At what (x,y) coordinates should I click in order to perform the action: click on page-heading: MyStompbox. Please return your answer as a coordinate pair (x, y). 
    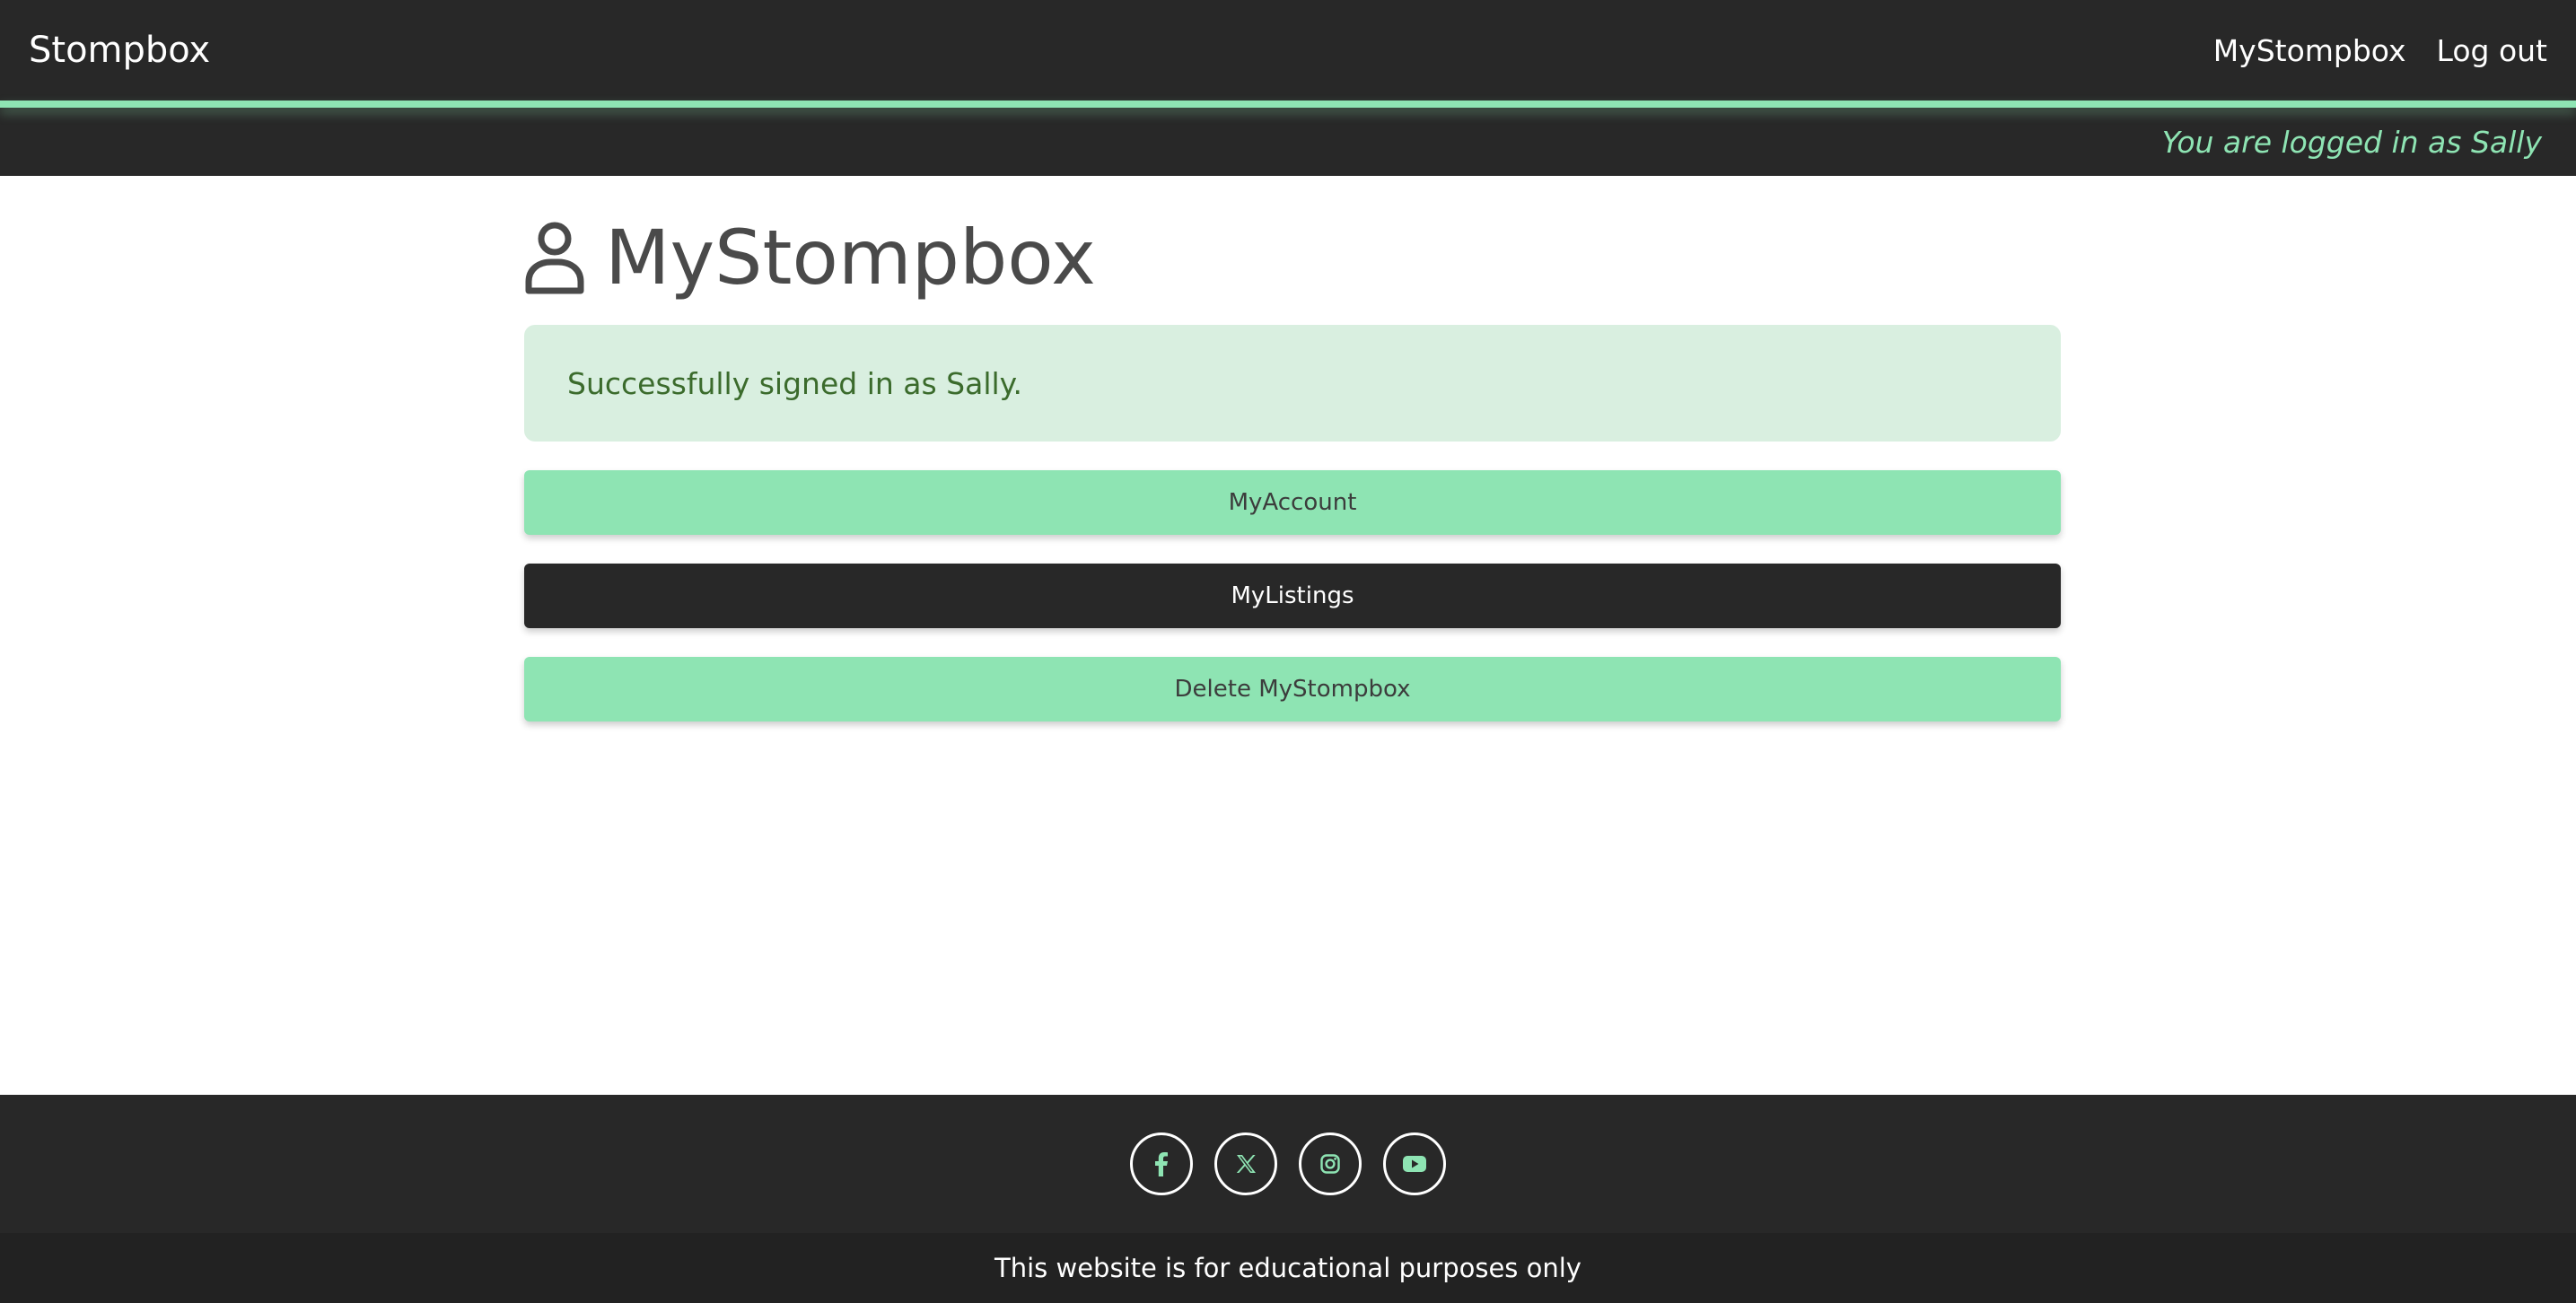
    Looking at the image, I should click on (1292, 257).